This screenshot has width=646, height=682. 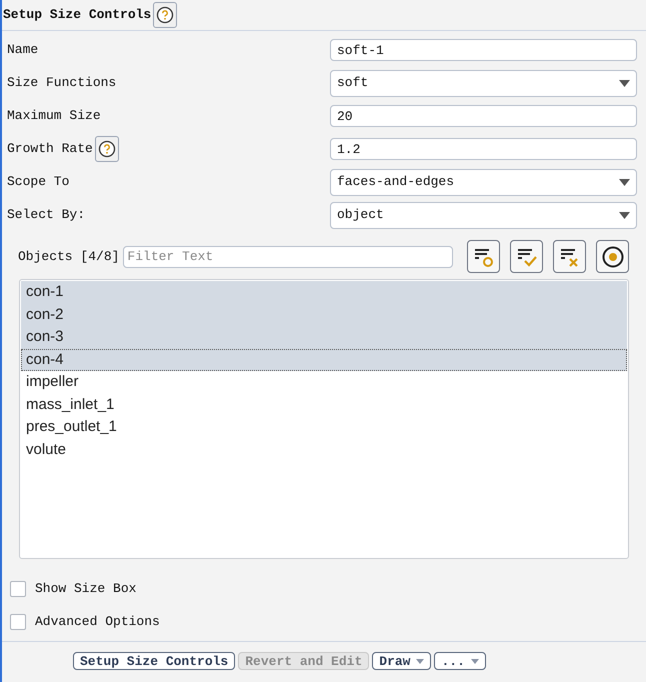 I want to click on deselect-all-button, so click(x=569, y=256).